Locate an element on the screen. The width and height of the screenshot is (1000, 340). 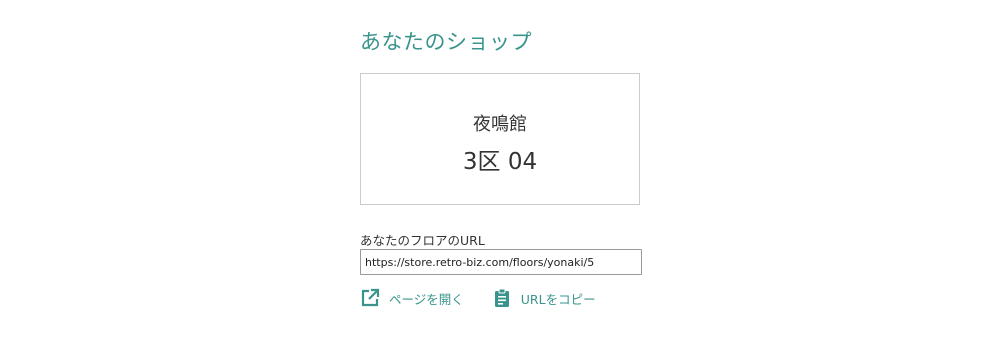
copy-url-label: URLをコピー is located at coordinates (558, 299).